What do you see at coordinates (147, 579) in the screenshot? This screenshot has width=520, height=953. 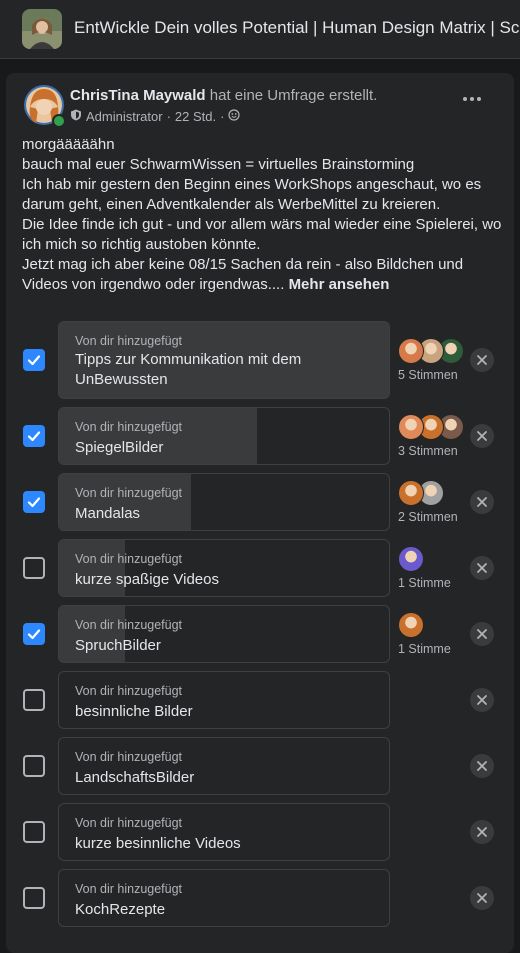 I see `poll-option-label: kurze spaßige Videos` at bounding box center [147, 579].